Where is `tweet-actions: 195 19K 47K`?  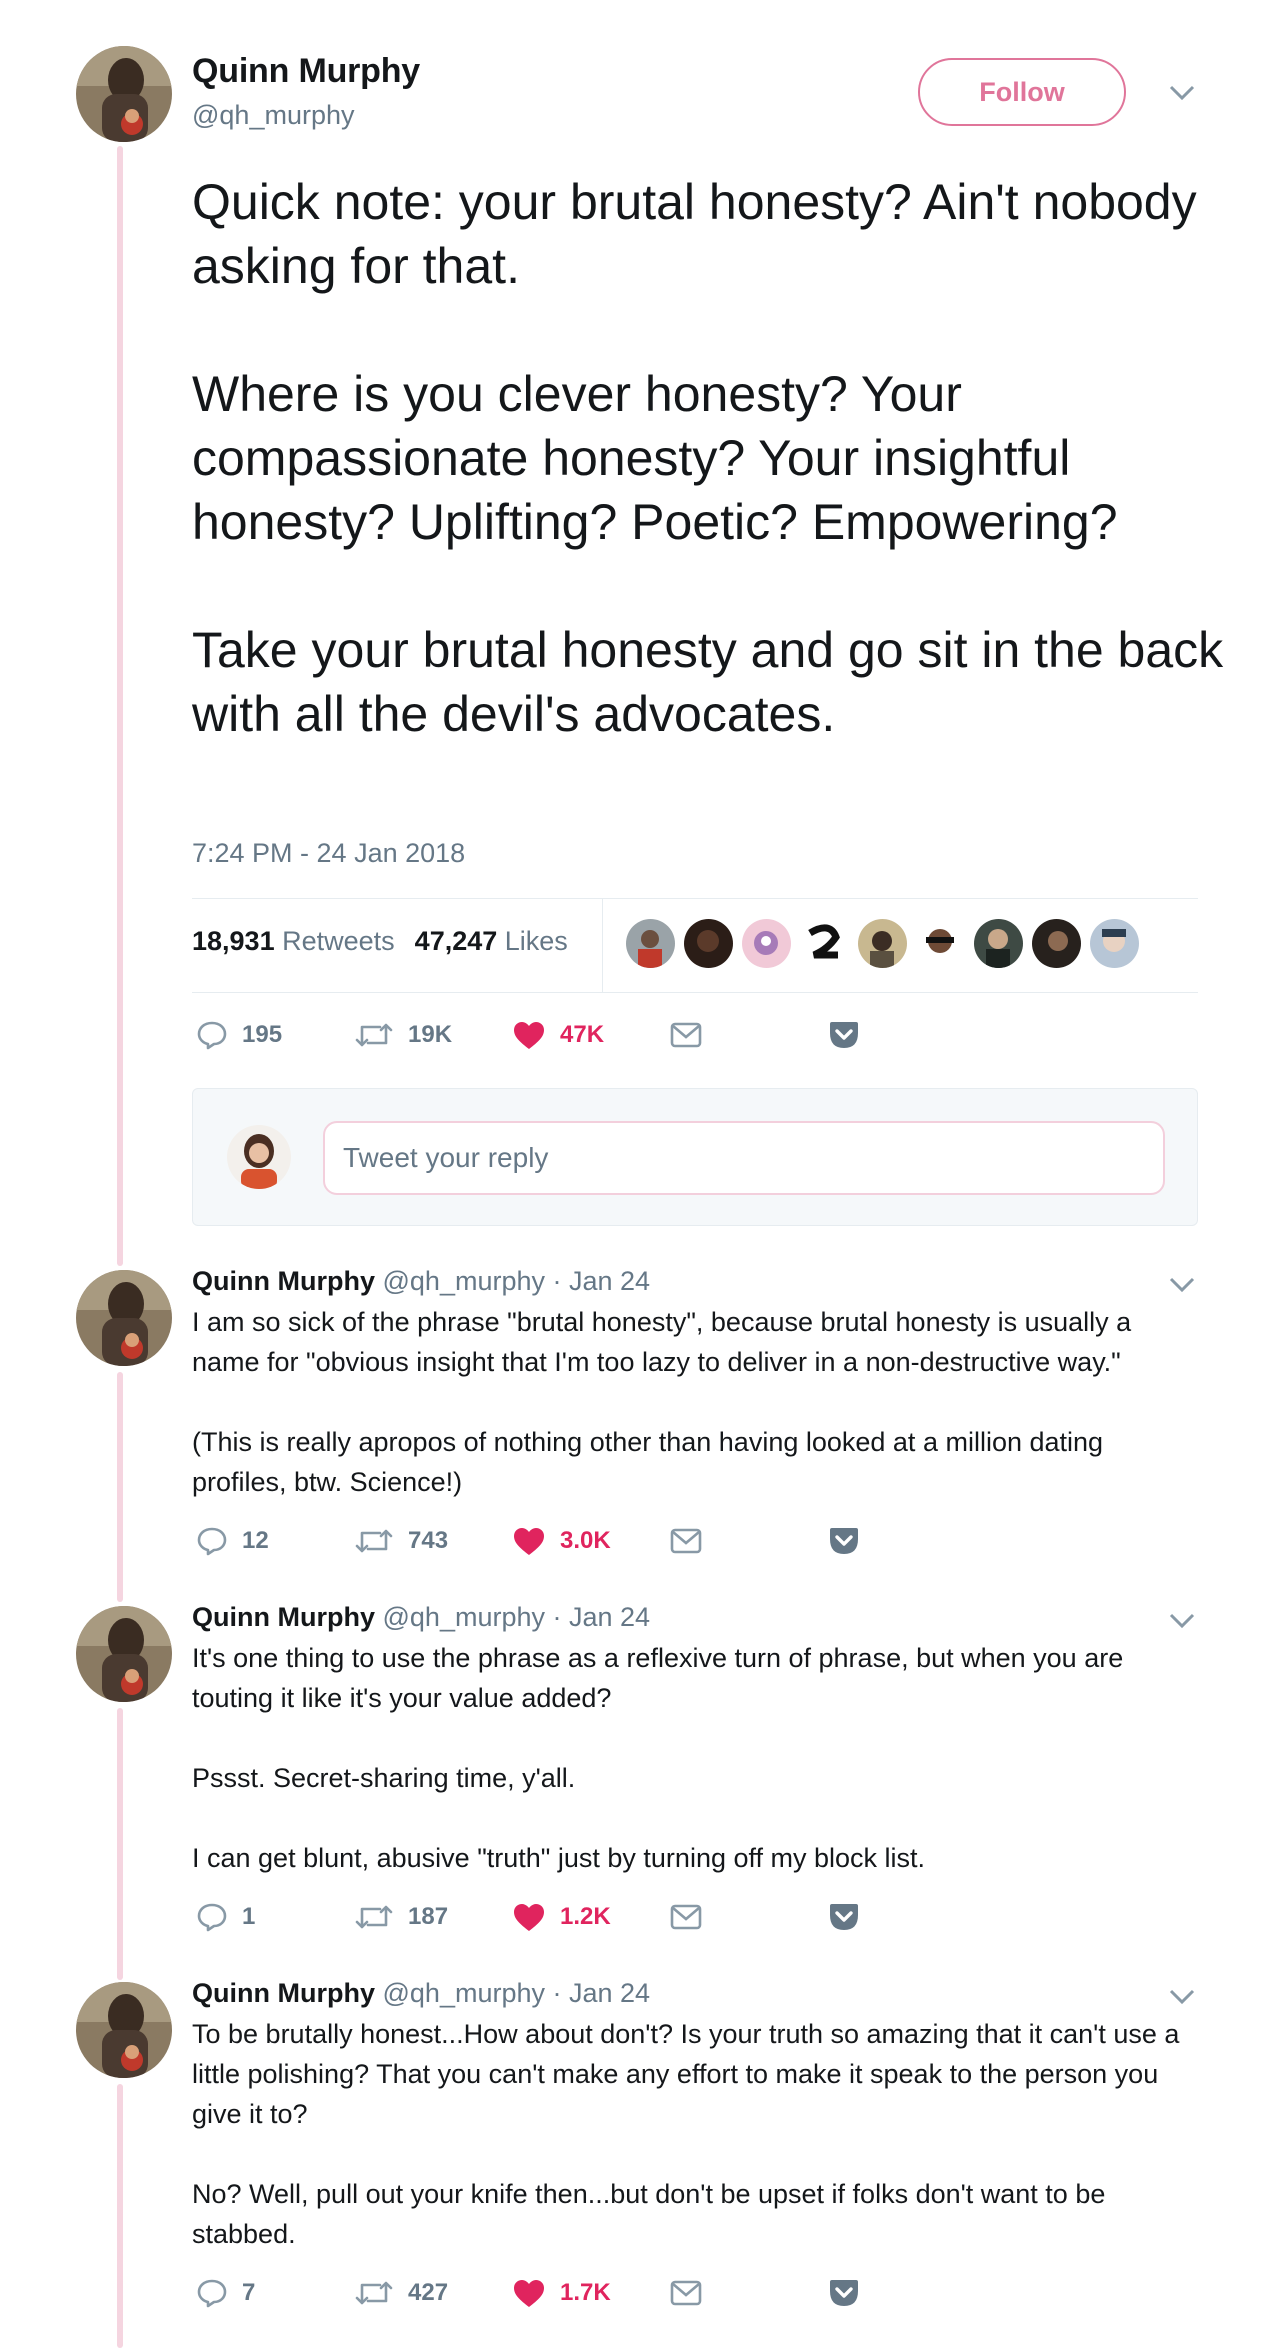
tweet-actions: 195 19K 47K is located at coordinates (528, 1035).